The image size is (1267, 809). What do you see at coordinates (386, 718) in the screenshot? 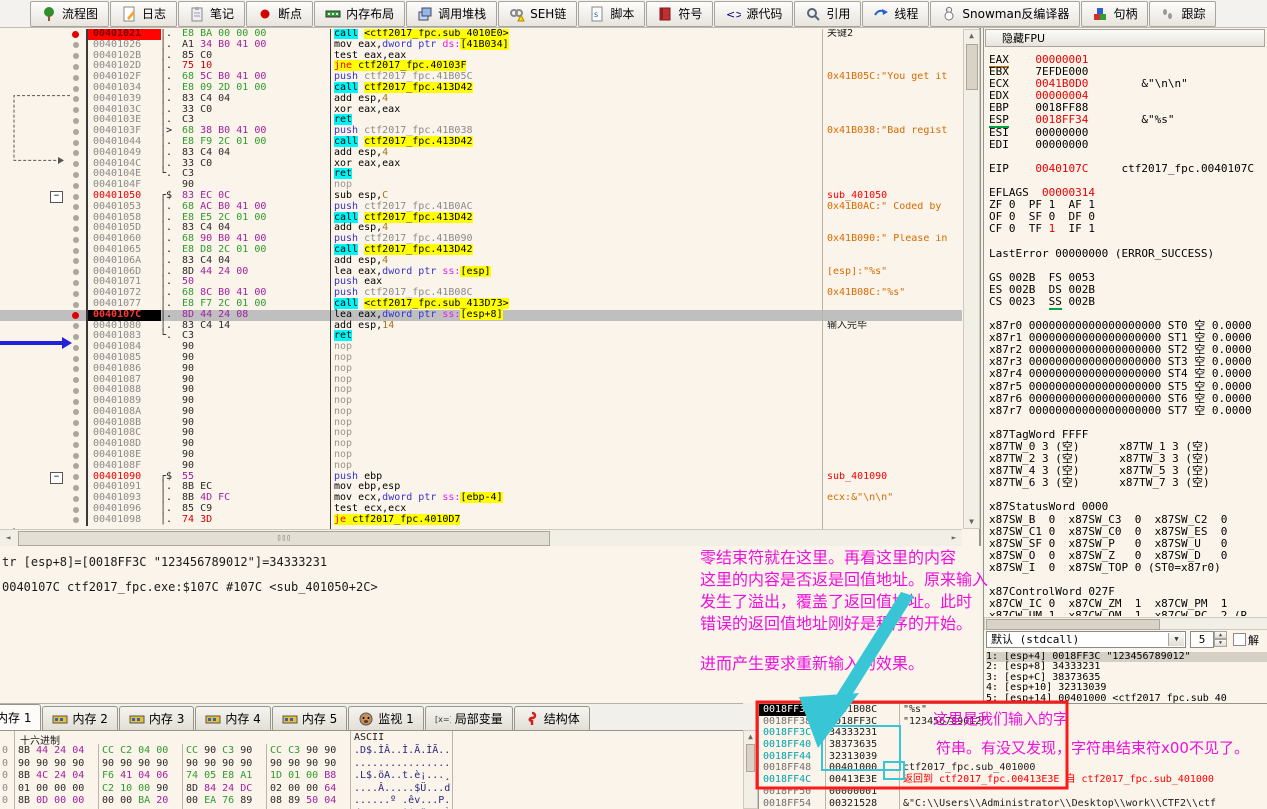
I see `tab-监视-1: 监视 1` at bounding box center [386, 718].